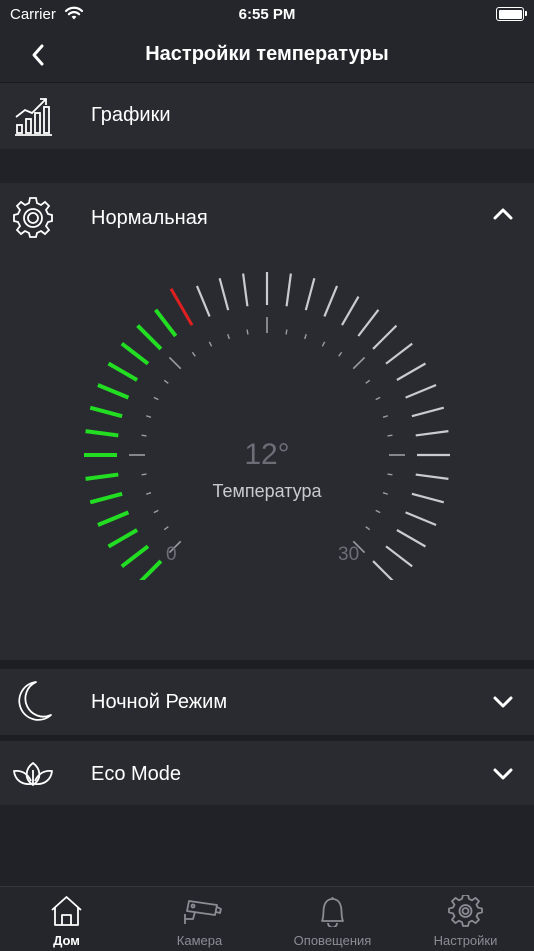 The width and height of the screenshot is (534, 951). Describe the element at coordinates (267, 773) in the screenshot. I see `eco-mode-row: Eco Mode` at that location.